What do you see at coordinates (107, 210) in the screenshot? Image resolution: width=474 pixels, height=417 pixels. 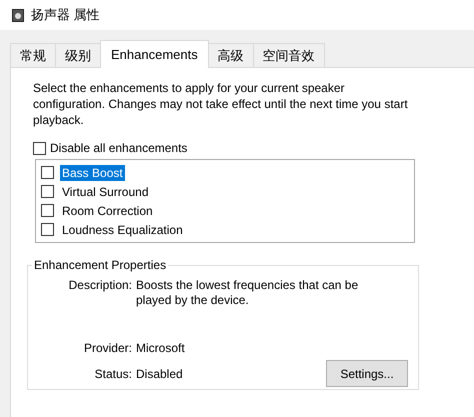 I see `list-item: Room Correction` at bounding box center [107, 210].